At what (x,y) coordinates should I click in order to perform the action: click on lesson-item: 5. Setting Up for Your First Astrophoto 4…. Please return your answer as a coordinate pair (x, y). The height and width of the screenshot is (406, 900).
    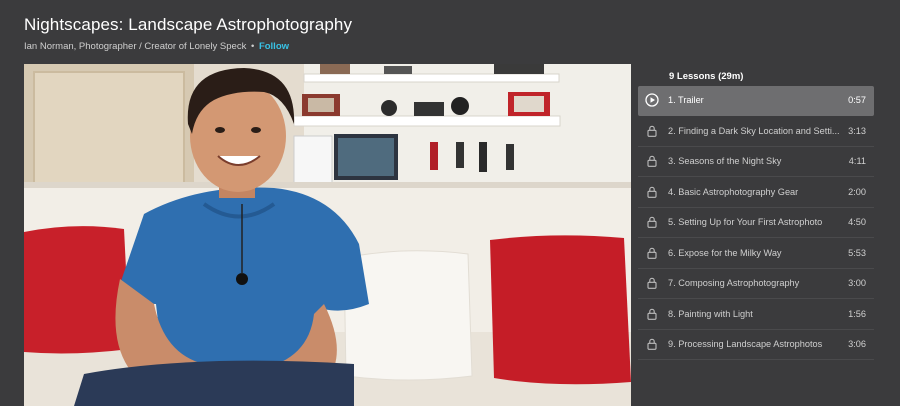
    Looking at the image, I should click on (756, 223).